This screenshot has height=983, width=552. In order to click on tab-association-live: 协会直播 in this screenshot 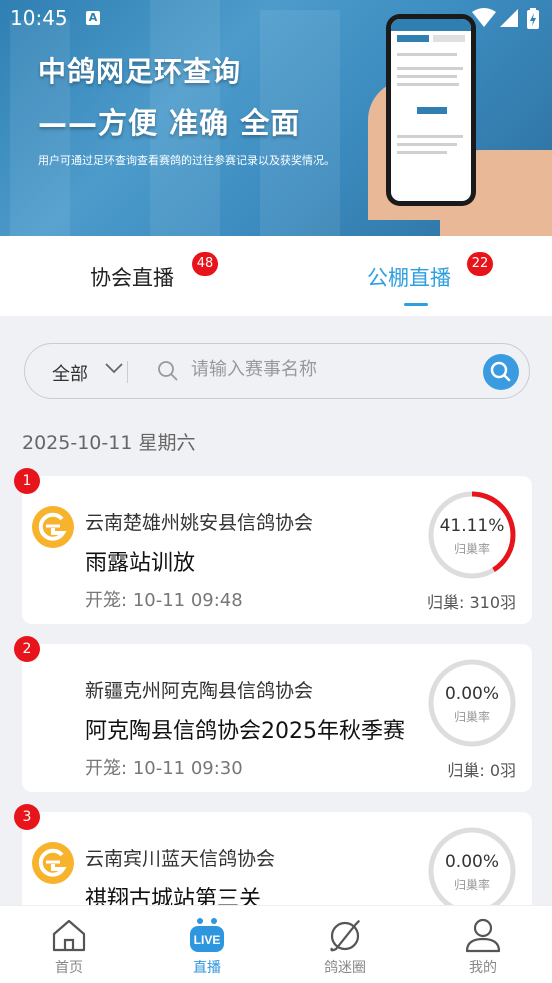, I will do `click(132, 277)`.